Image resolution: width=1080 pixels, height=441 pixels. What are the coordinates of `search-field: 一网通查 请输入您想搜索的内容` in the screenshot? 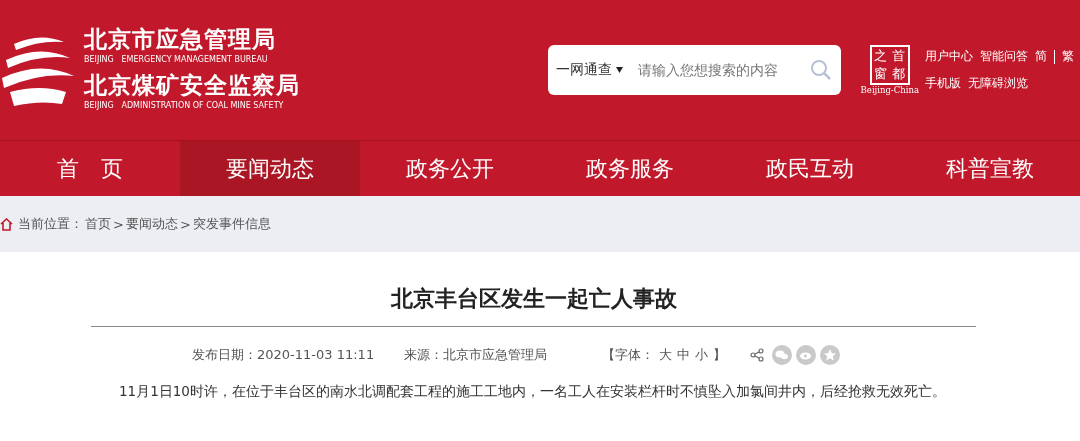 It's located at (694, 70).